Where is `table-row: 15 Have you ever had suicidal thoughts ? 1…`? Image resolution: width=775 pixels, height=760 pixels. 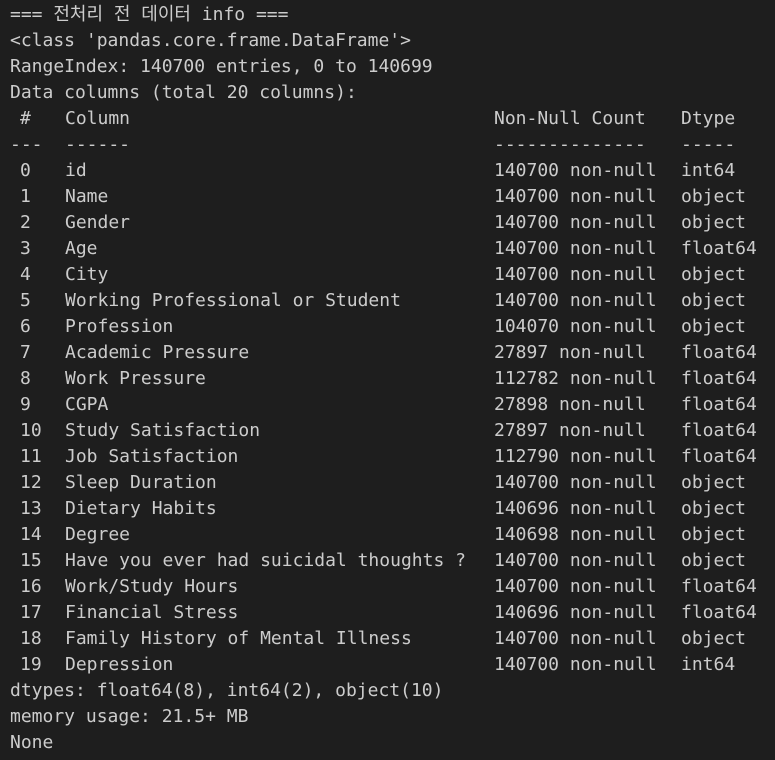 table-row: 15 Have you ever had suicidal thoughts ? 1… is located at coordinates (392, 561).